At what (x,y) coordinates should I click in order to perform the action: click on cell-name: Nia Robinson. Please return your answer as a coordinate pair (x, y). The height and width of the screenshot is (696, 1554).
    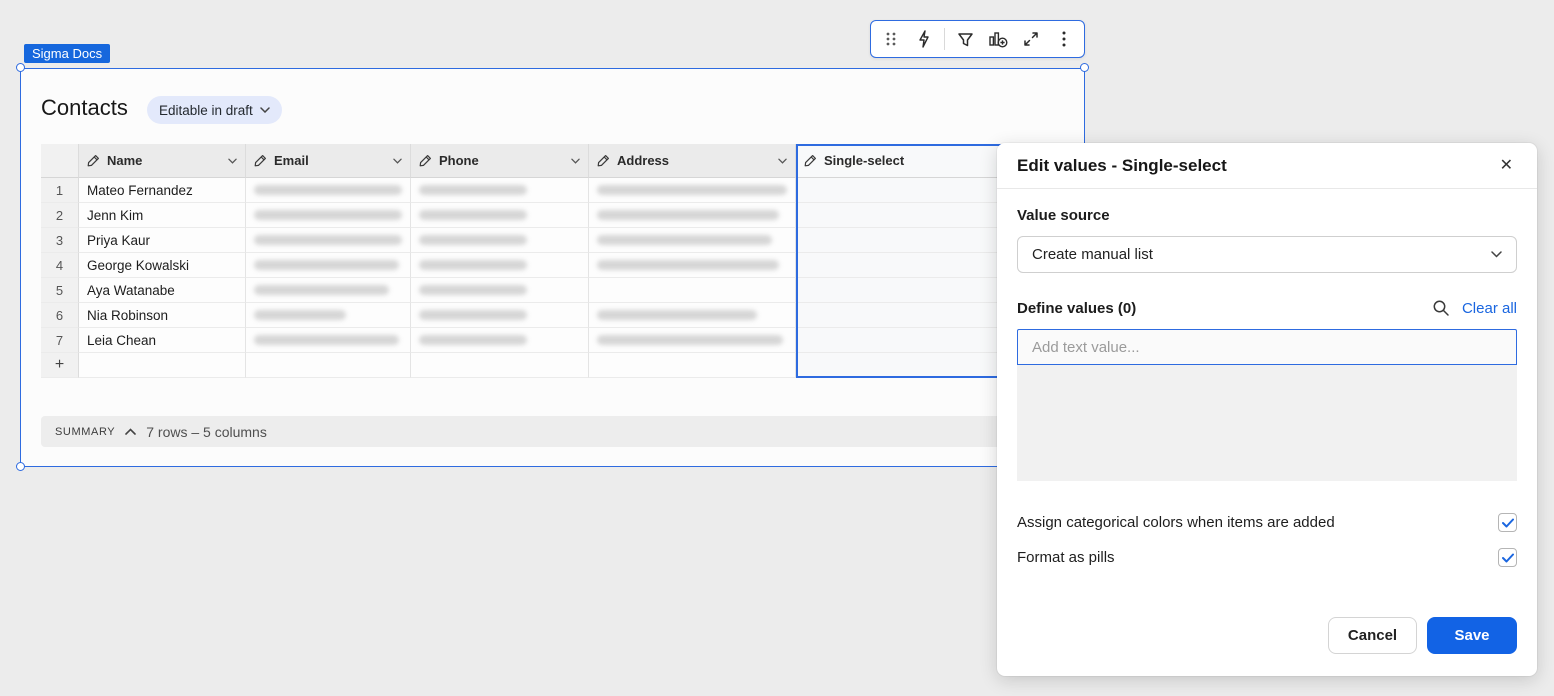
    Looking at the image, I should click on (162, 315).